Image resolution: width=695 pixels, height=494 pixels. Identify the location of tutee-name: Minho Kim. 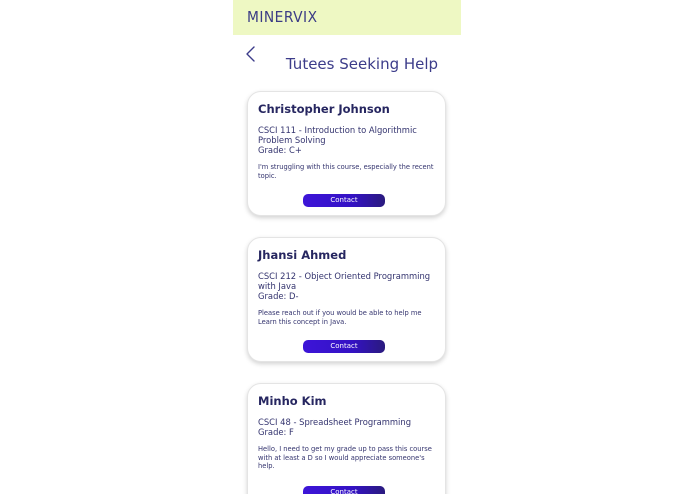
(292, 401).